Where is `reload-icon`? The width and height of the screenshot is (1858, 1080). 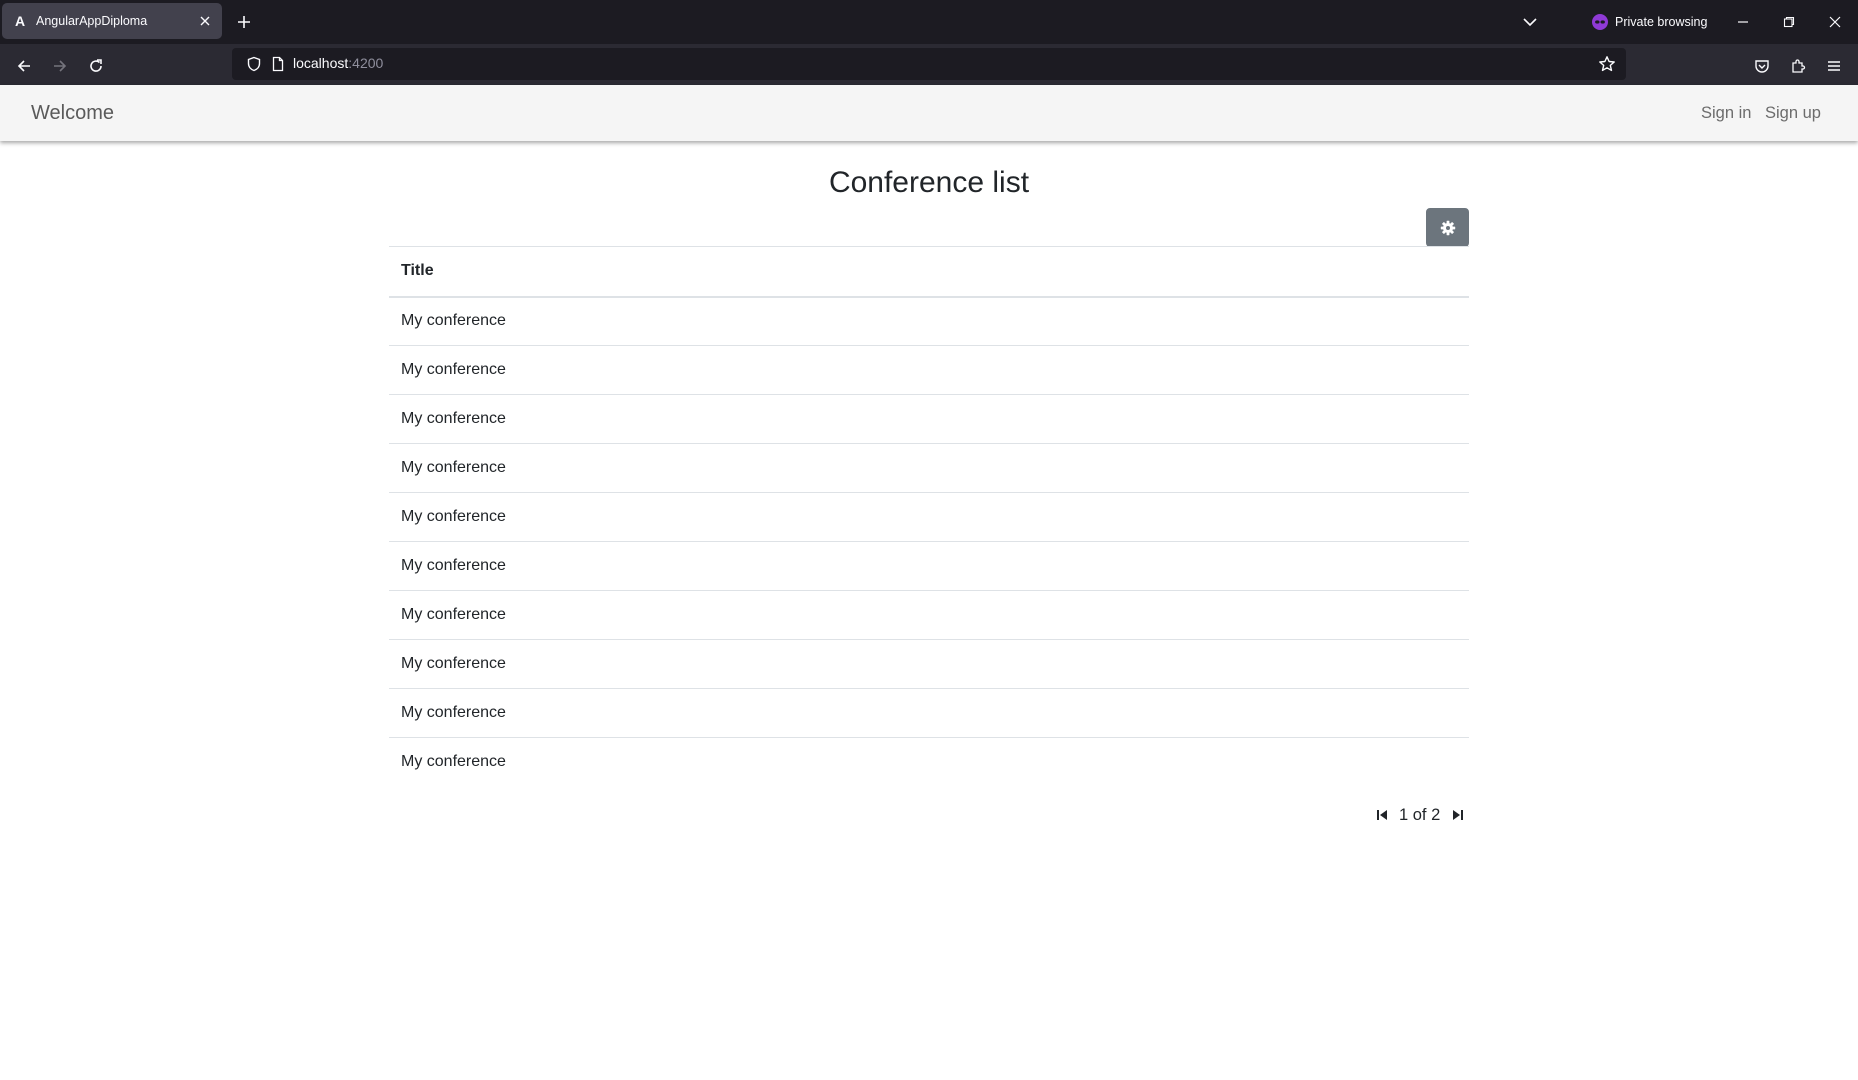
reload-icon is located at coordinates (96, 66).